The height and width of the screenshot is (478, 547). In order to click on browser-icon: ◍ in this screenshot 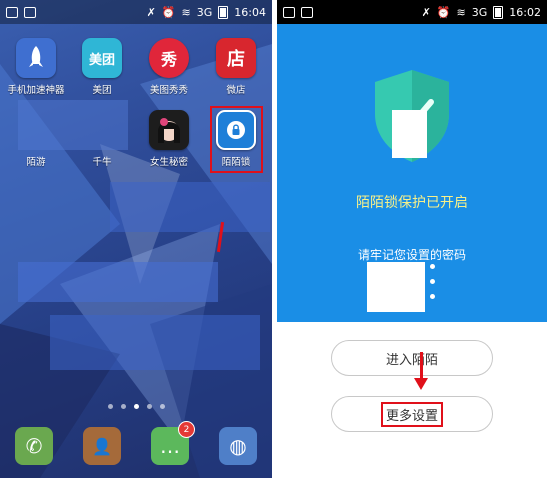, I will do `click(238, 446)`.